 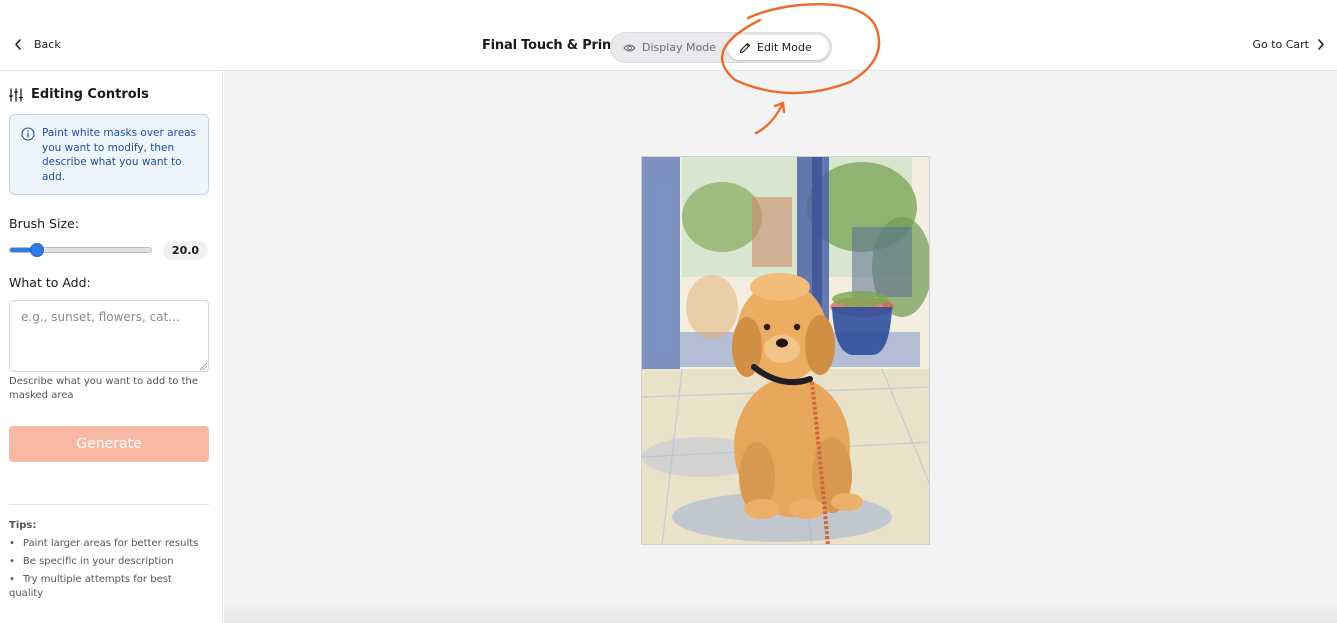 I want to click on divider, so click(x=109, y=504).